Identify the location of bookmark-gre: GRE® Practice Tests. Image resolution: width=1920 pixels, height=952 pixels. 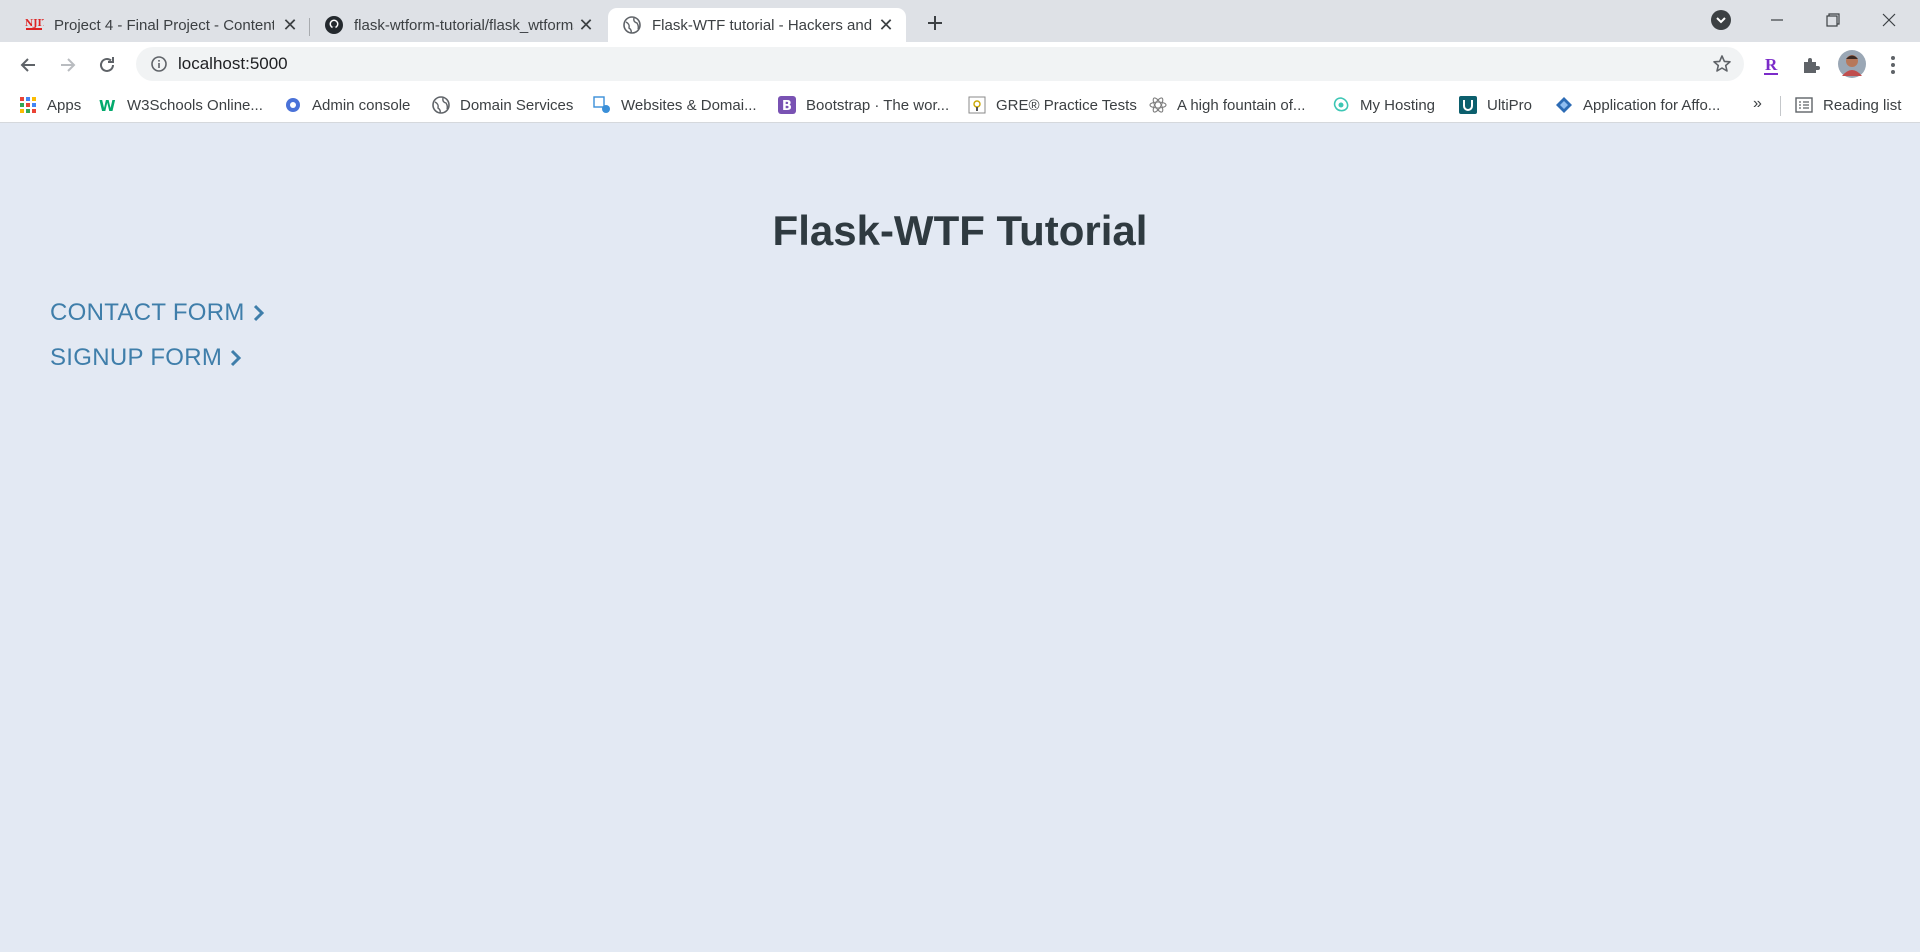
(1052, 105).